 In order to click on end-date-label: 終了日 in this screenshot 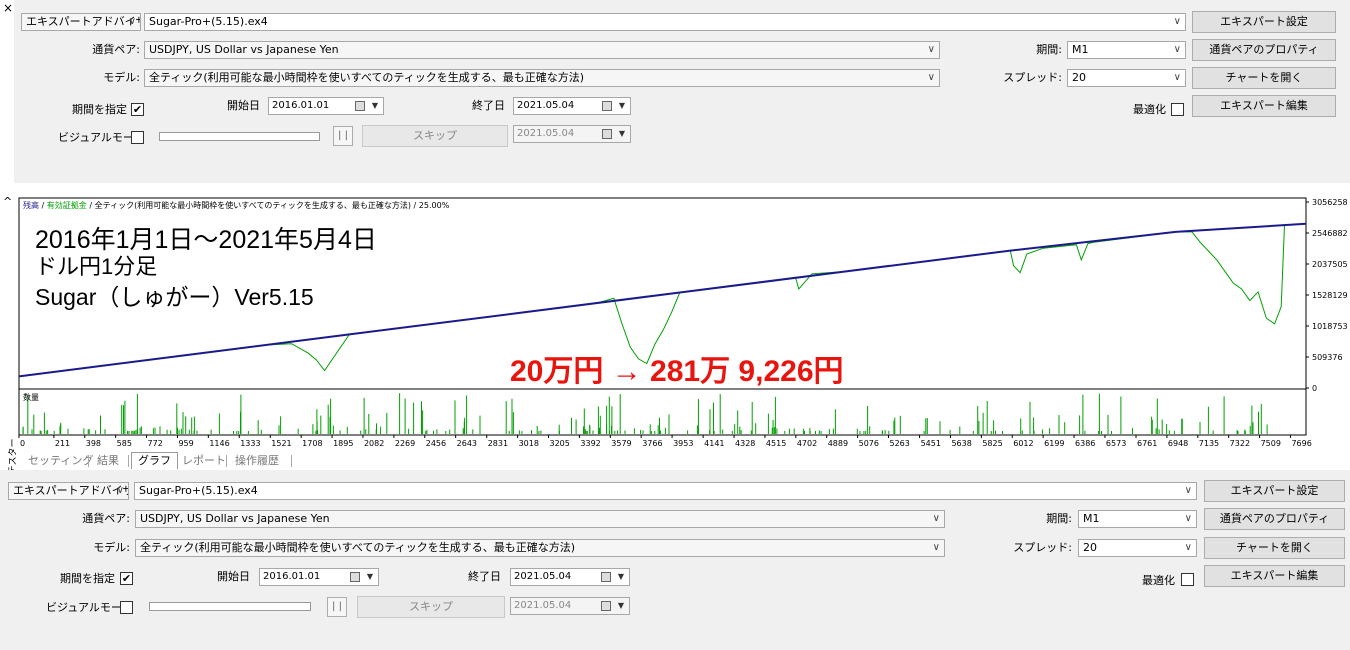, I will do `click(488, 105)`.